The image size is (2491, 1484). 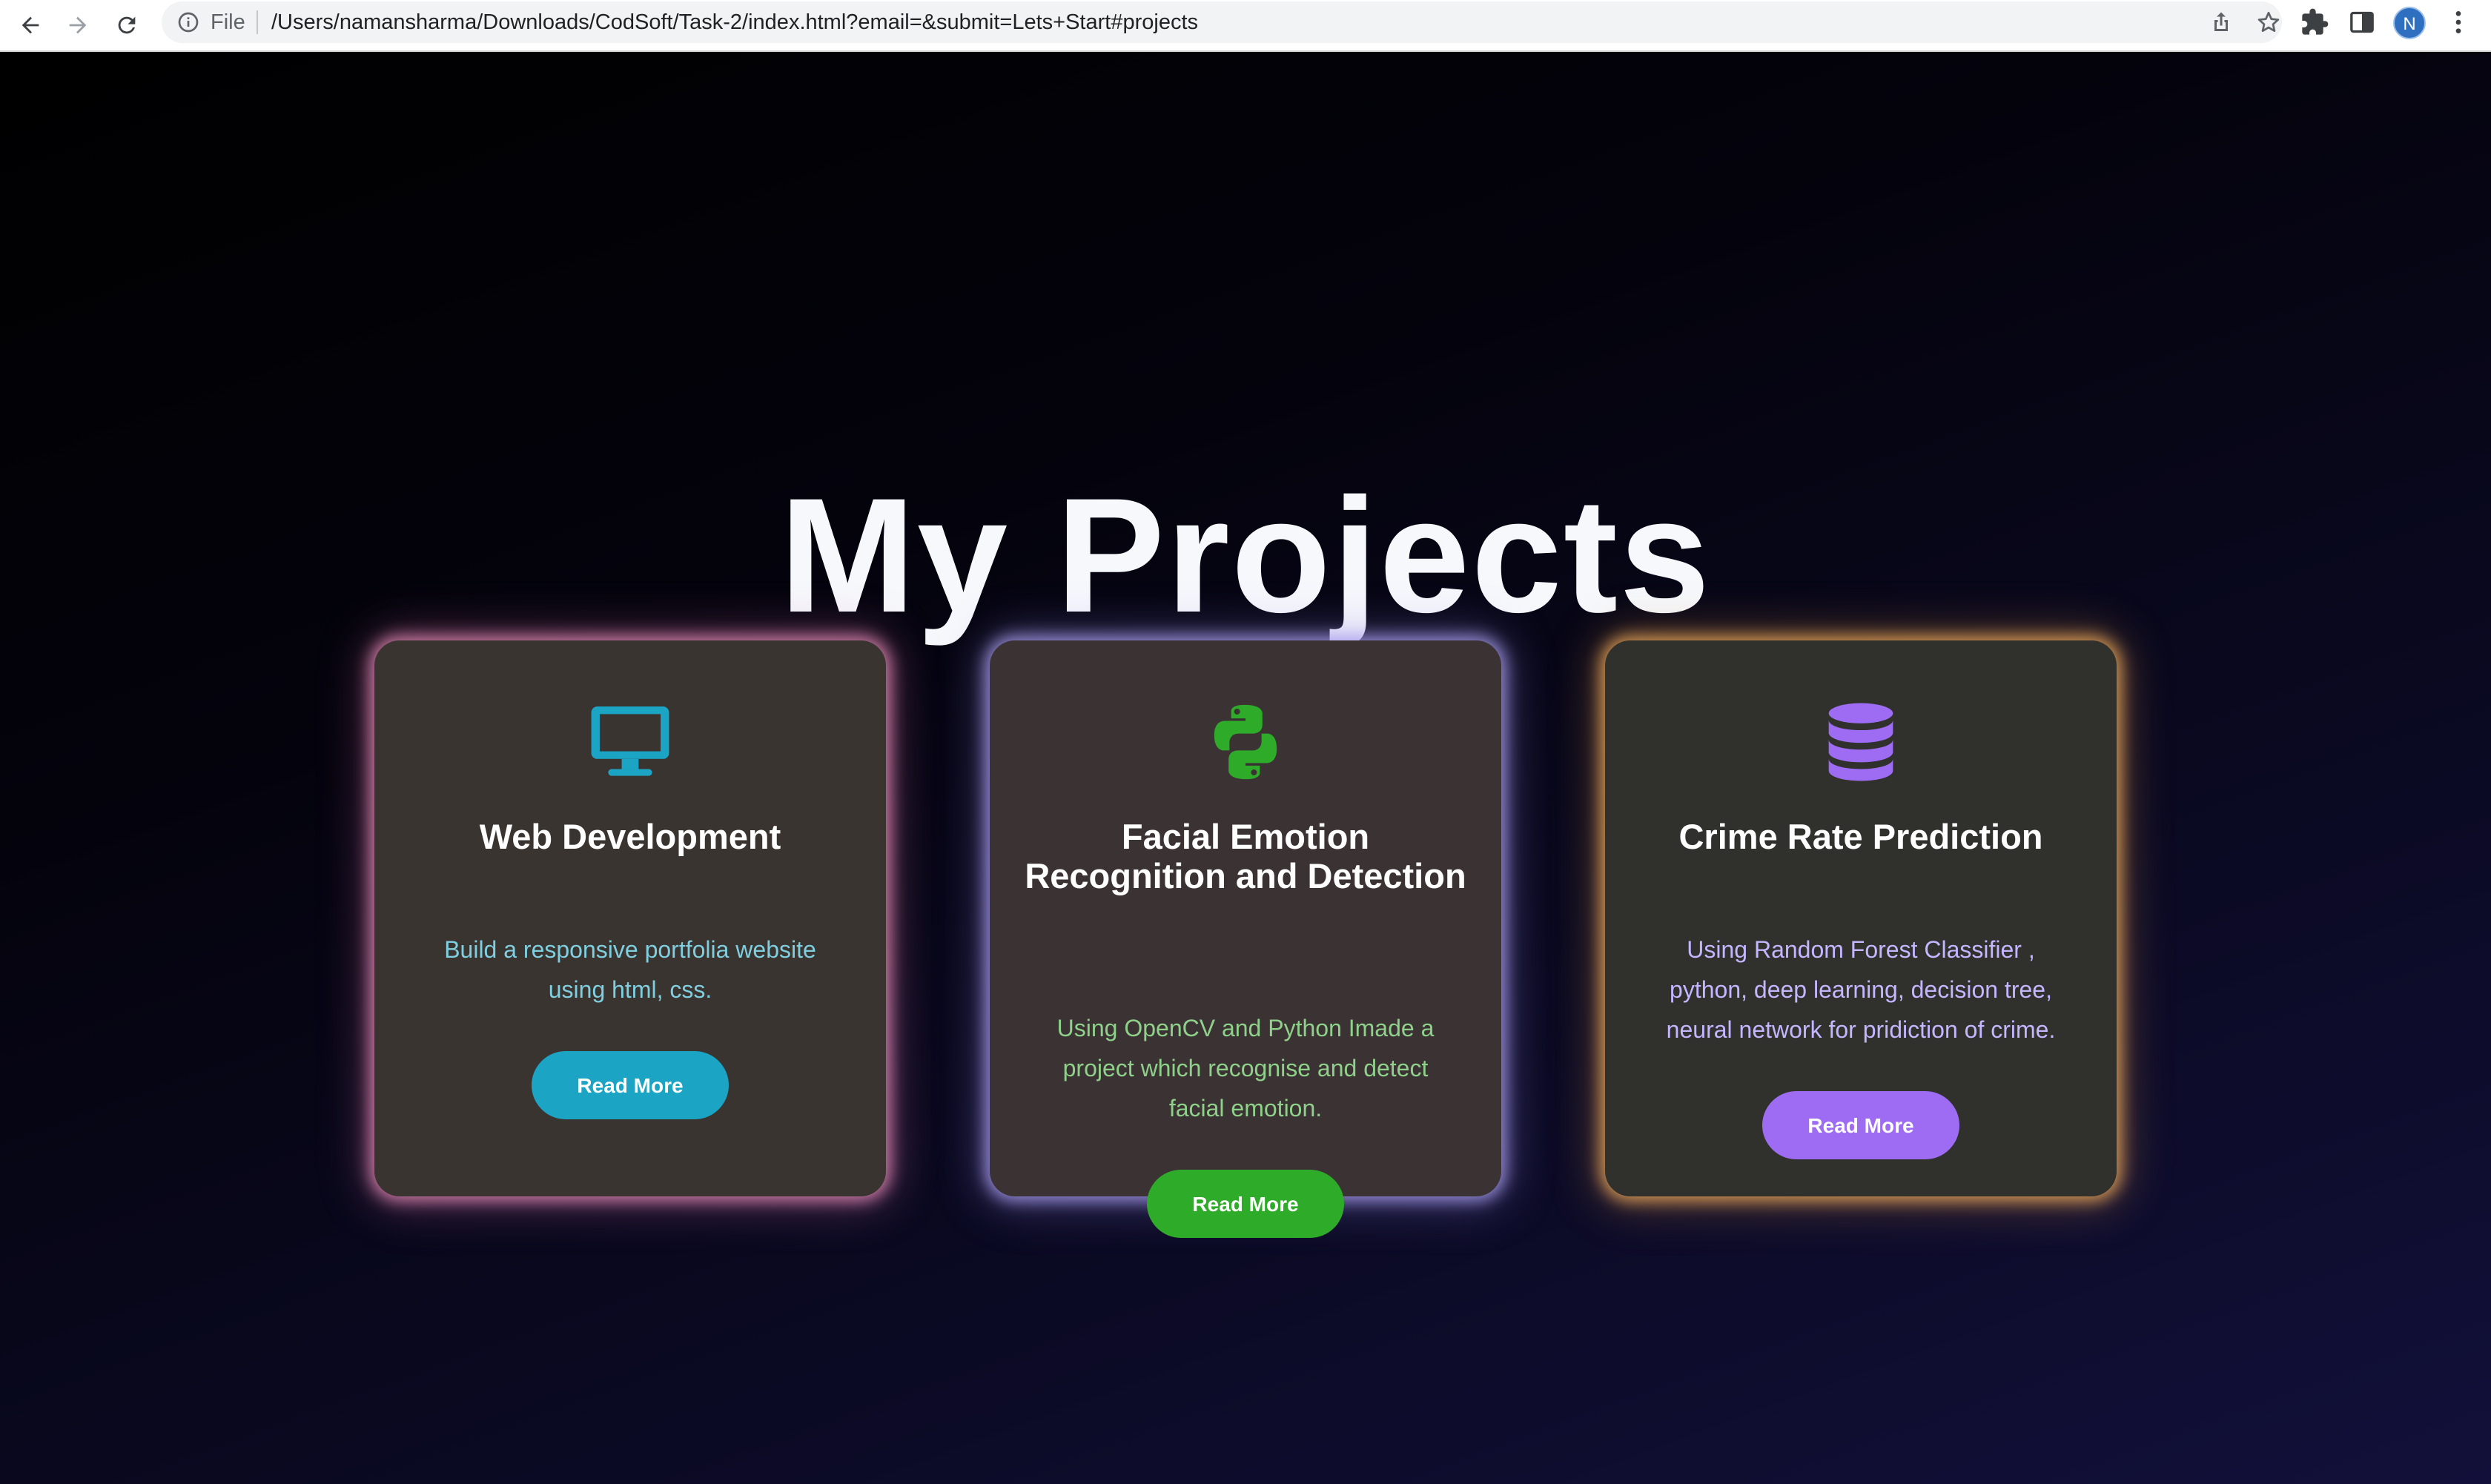 I want to click on forward-arrow-icon, so click(x=78, y=25).